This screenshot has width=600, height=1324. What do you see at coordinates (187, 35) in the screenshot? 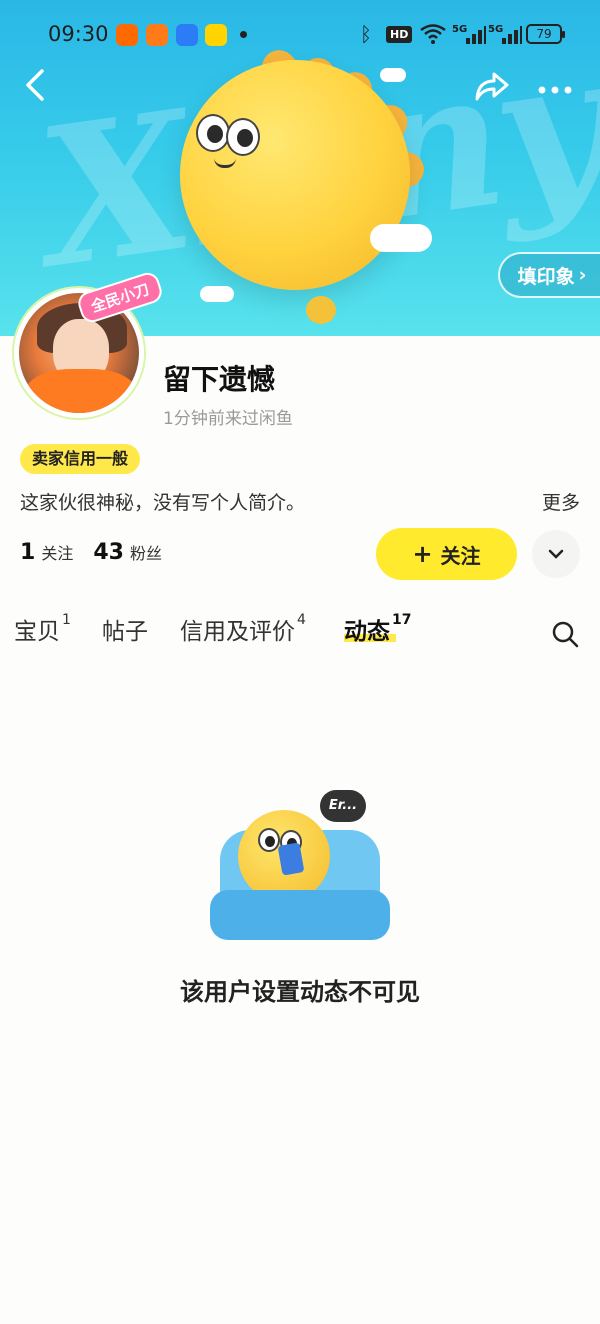
I see `location-app-icon` at bounding box center [187, 35].